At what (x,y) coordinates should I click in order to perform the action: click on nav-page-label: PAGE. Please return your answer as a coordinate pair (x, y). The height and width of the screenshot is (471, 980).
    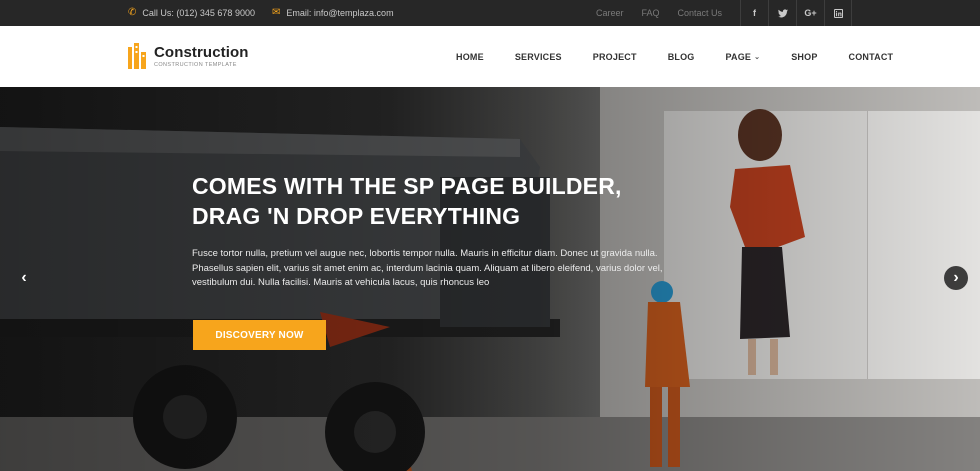
    Looking at the image, I should click on (738, 56).